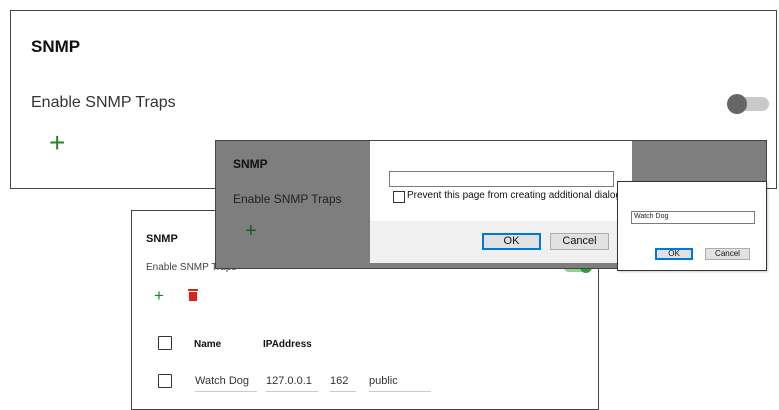  I want to click on row-name: Watch Dog, so click(226, 383).